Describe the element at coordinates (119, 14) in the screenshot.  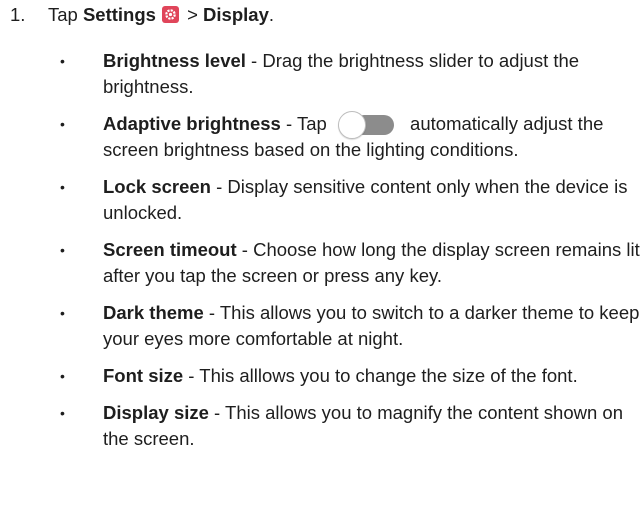
I see `settings-label: Settings` at that location.